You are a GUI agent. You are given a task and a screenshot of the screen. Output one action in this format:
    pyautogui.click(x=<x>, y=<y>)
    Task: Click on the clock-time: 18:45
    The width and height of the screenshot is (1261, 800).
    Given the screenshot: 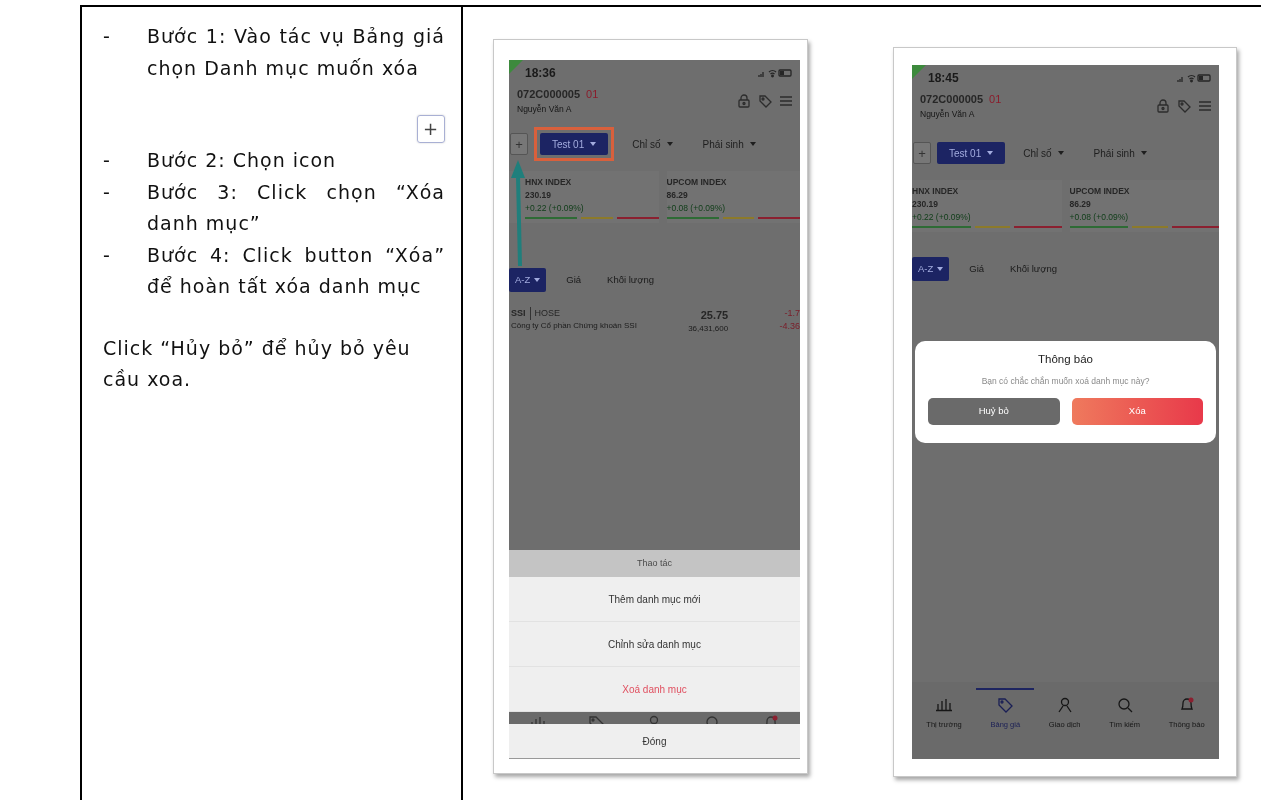 What is the action you would take?
    pyautogui.click(x=943, y=78)
    